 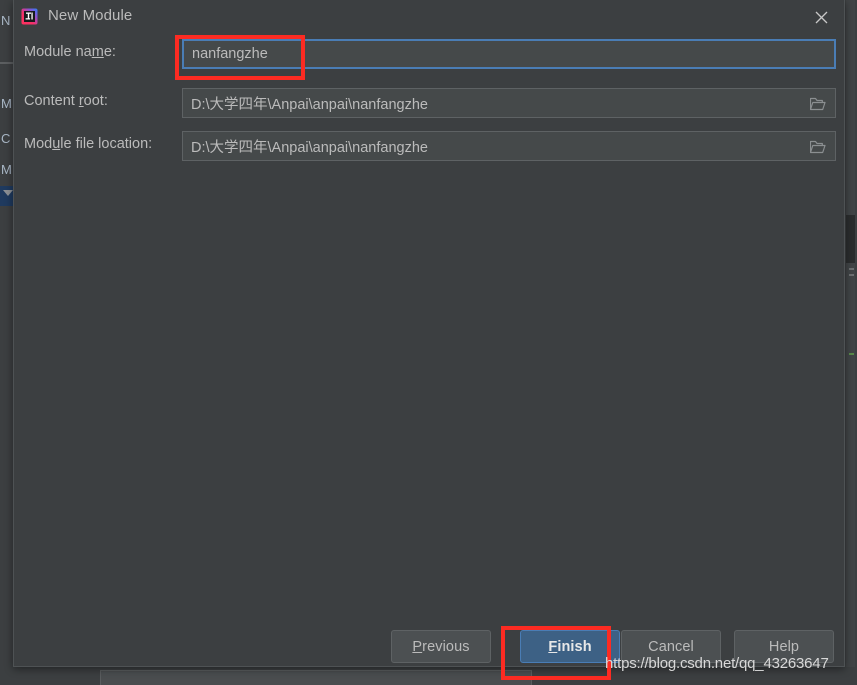 What do you see at coordinates (509, 103) in the screenshot?
I see `content-root-input: D:\大学四年\Anpai\anpai\nanfangzhe` at bounding box center [509, 103].